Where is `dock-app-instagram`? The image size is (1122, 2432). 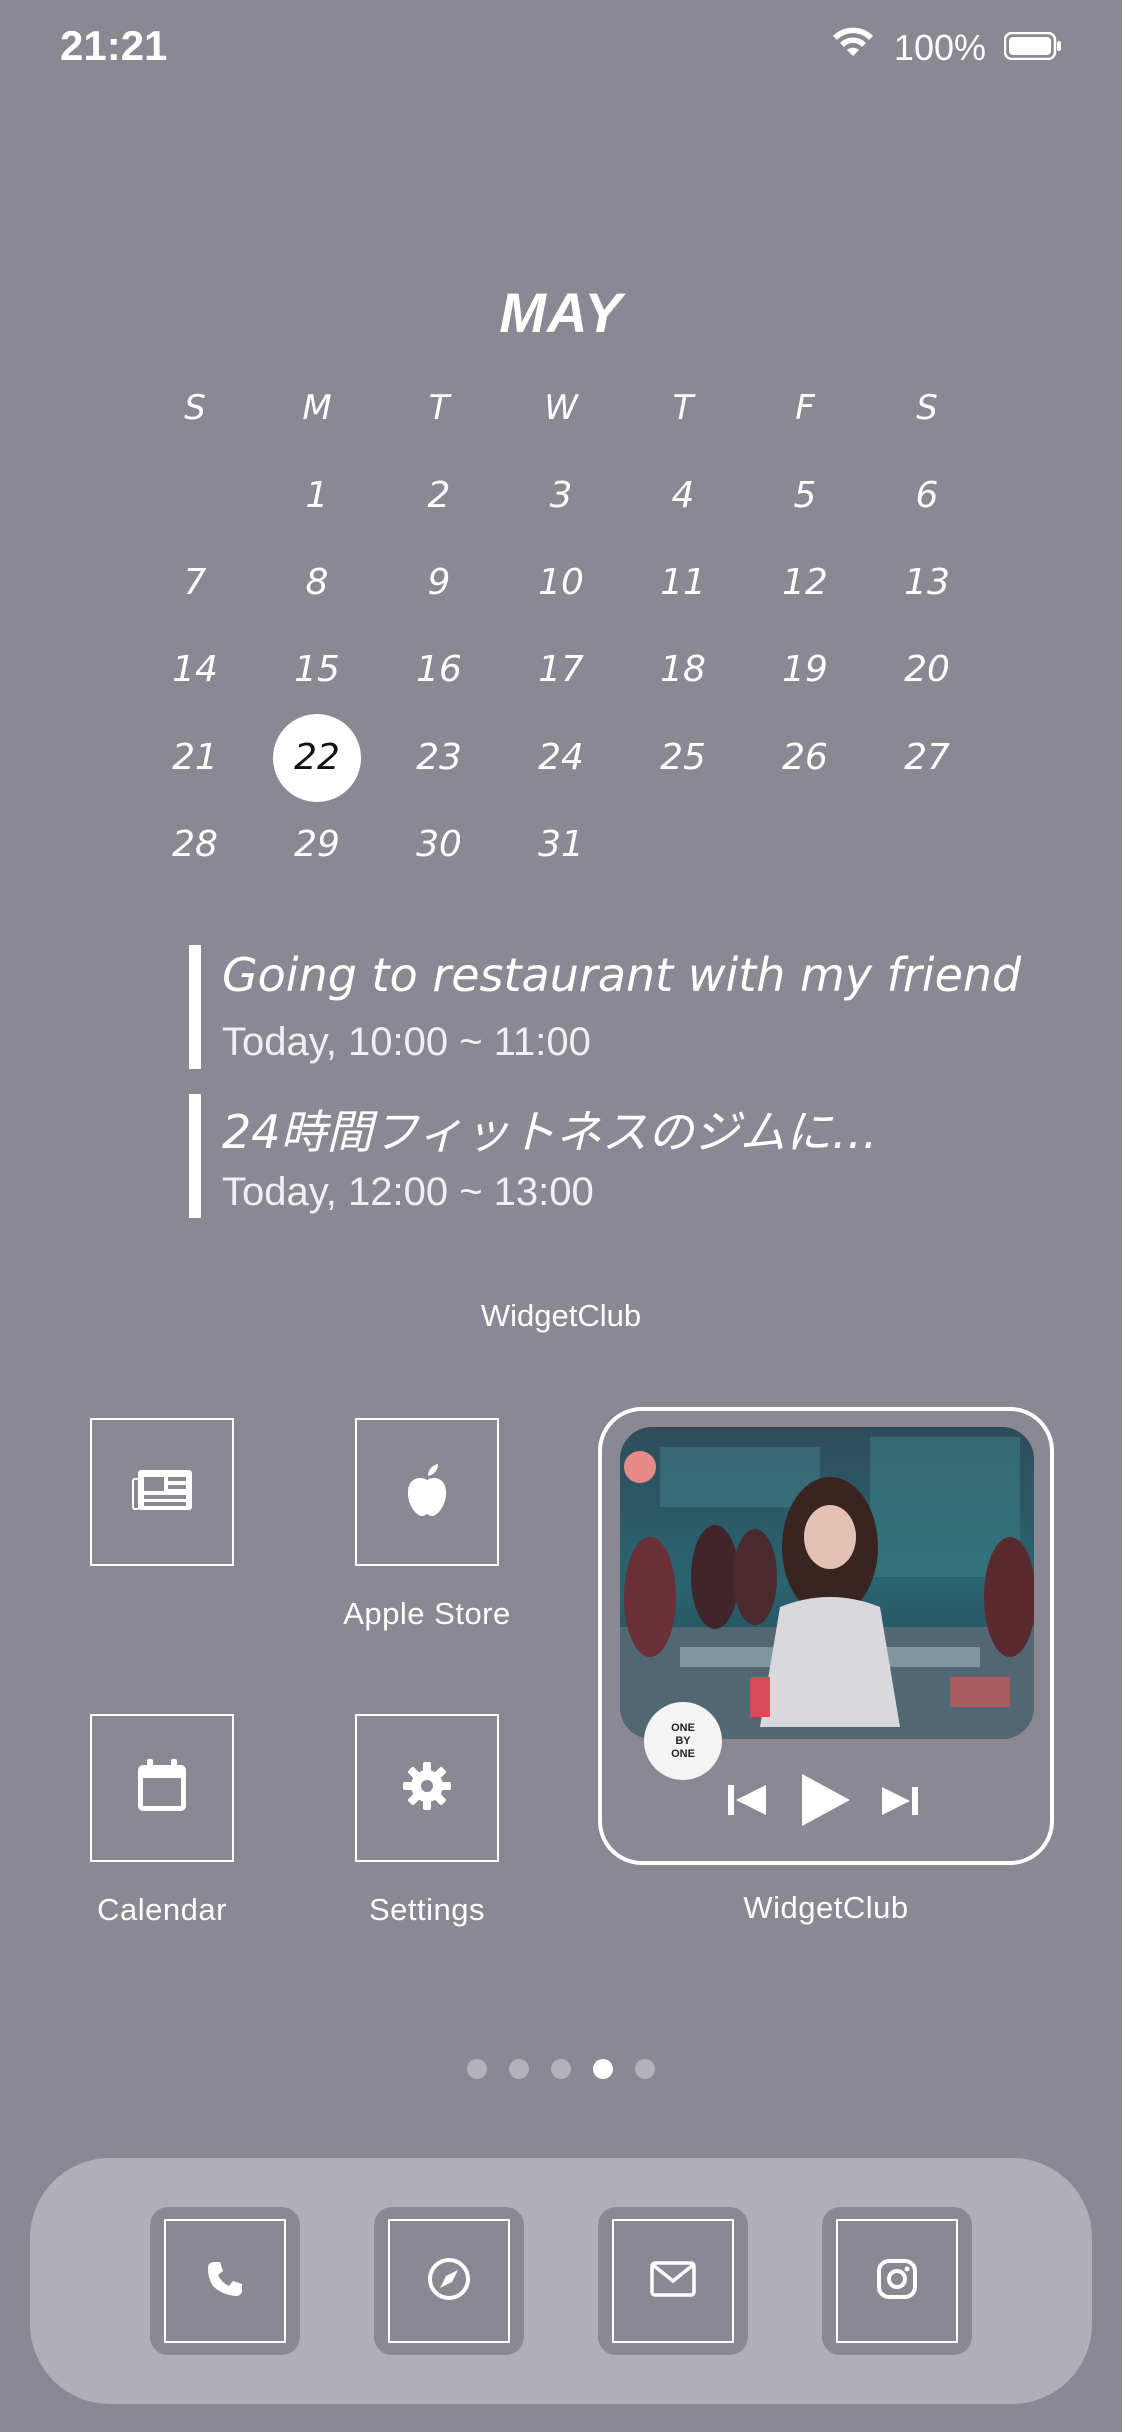 dock-app-instagram is located at coordinates (897, 2281).